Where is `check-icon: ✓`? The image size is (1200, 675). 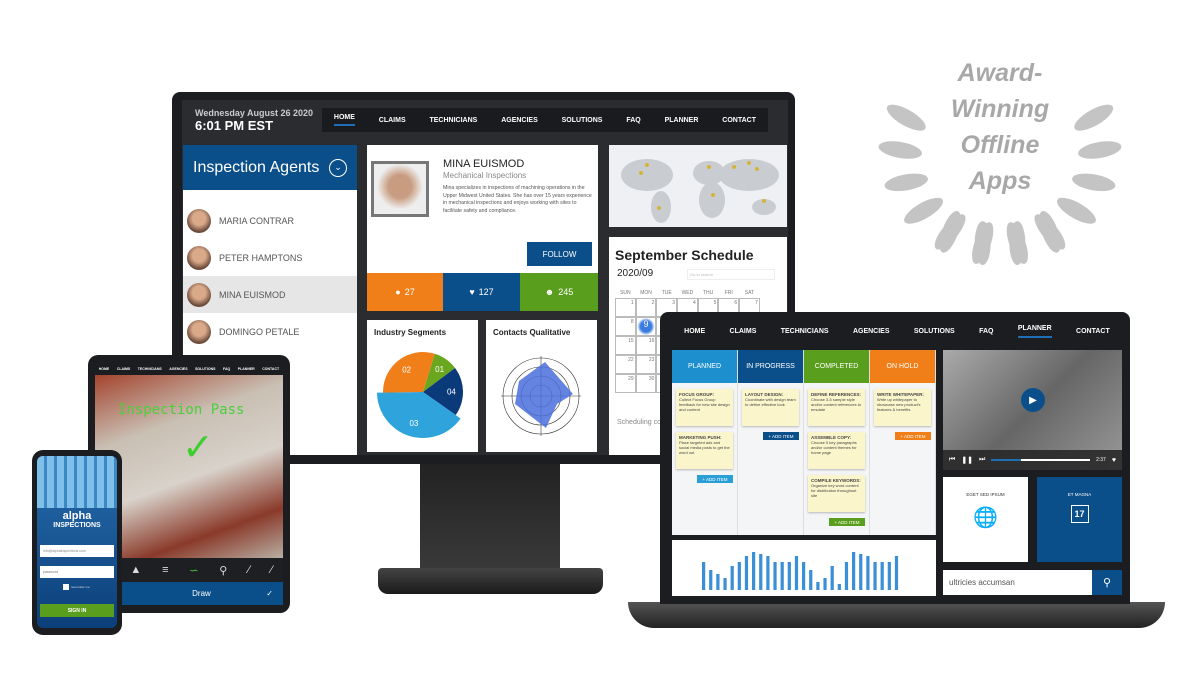
check-icon: ✓ is located at coordinates (269, 593).